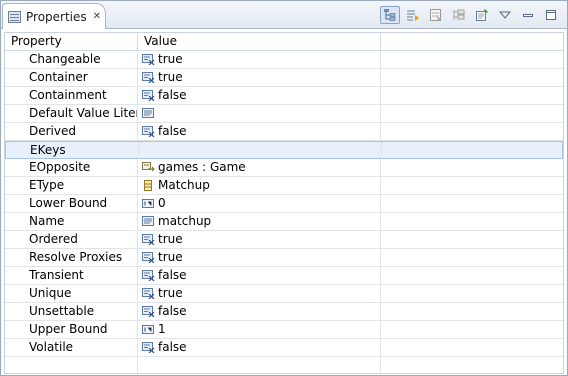 This screenshot has width=568, height=376. I want to click on column-header-value: Value, so click(259, 42).